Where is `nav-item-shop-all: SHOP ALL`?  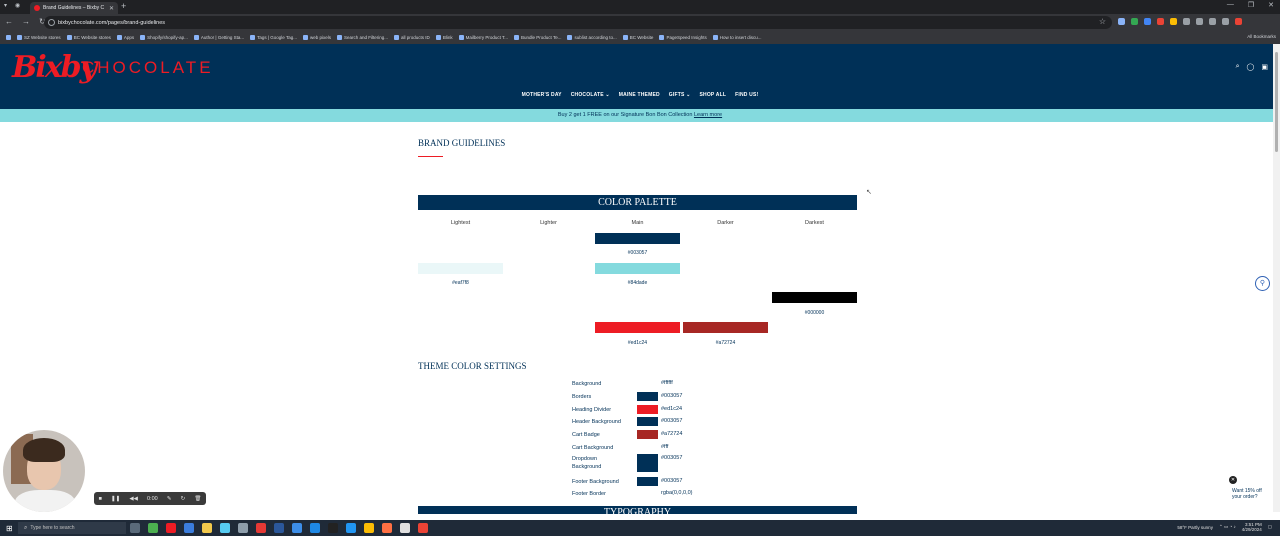
nav-item-shop-all: SHOP ALL is located at coordinates (713, 95).